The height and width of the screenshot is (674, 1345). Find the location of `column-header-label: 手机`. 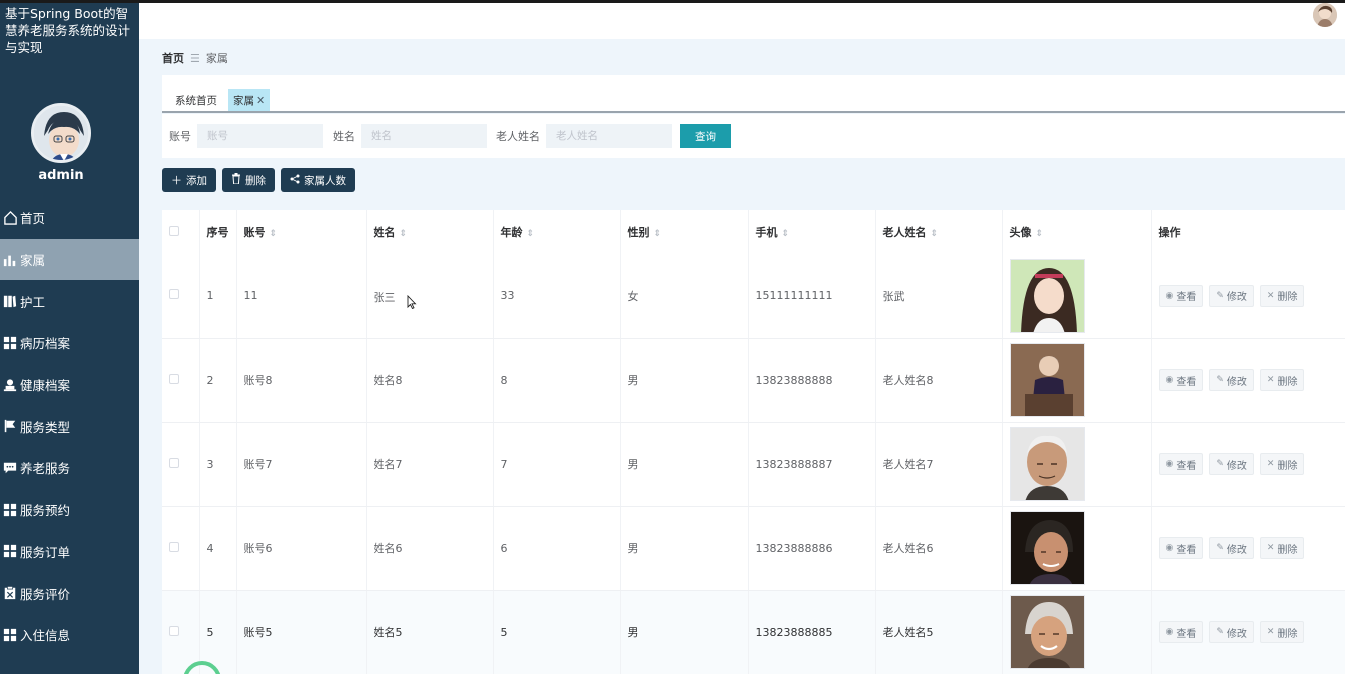

column-header-label: 手机 is located at coordinates (766, 232).